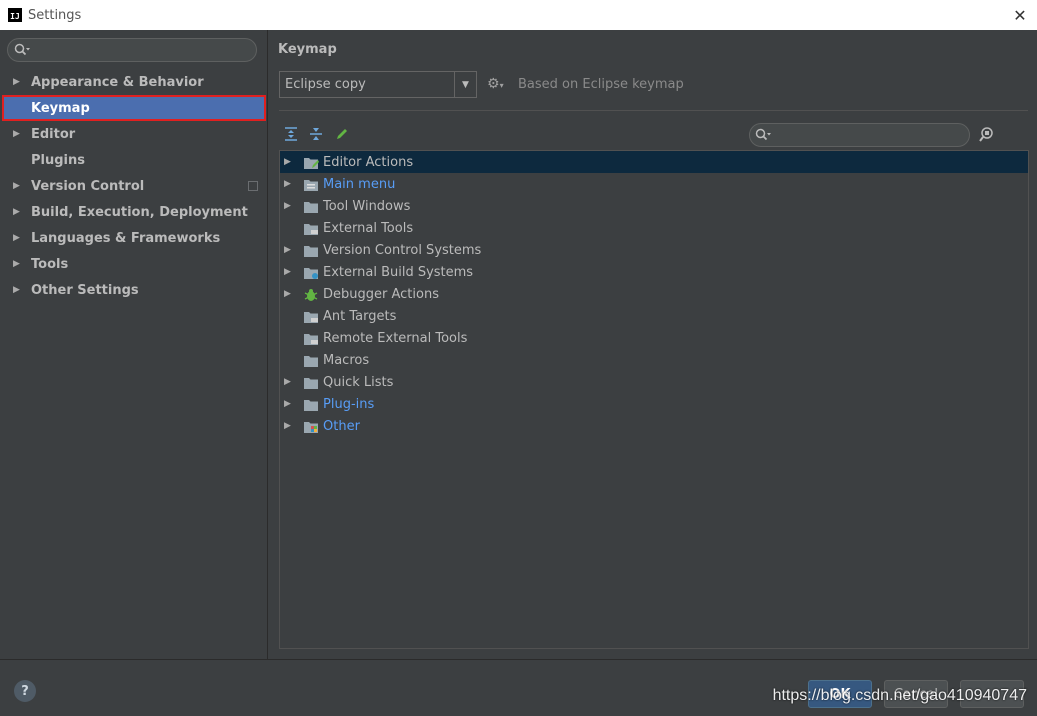 This screenshot has width=1037, height=716. Describe the element at coordinates (1020, 15) in the screenshot. I see `close-icon: ✕` at that location.